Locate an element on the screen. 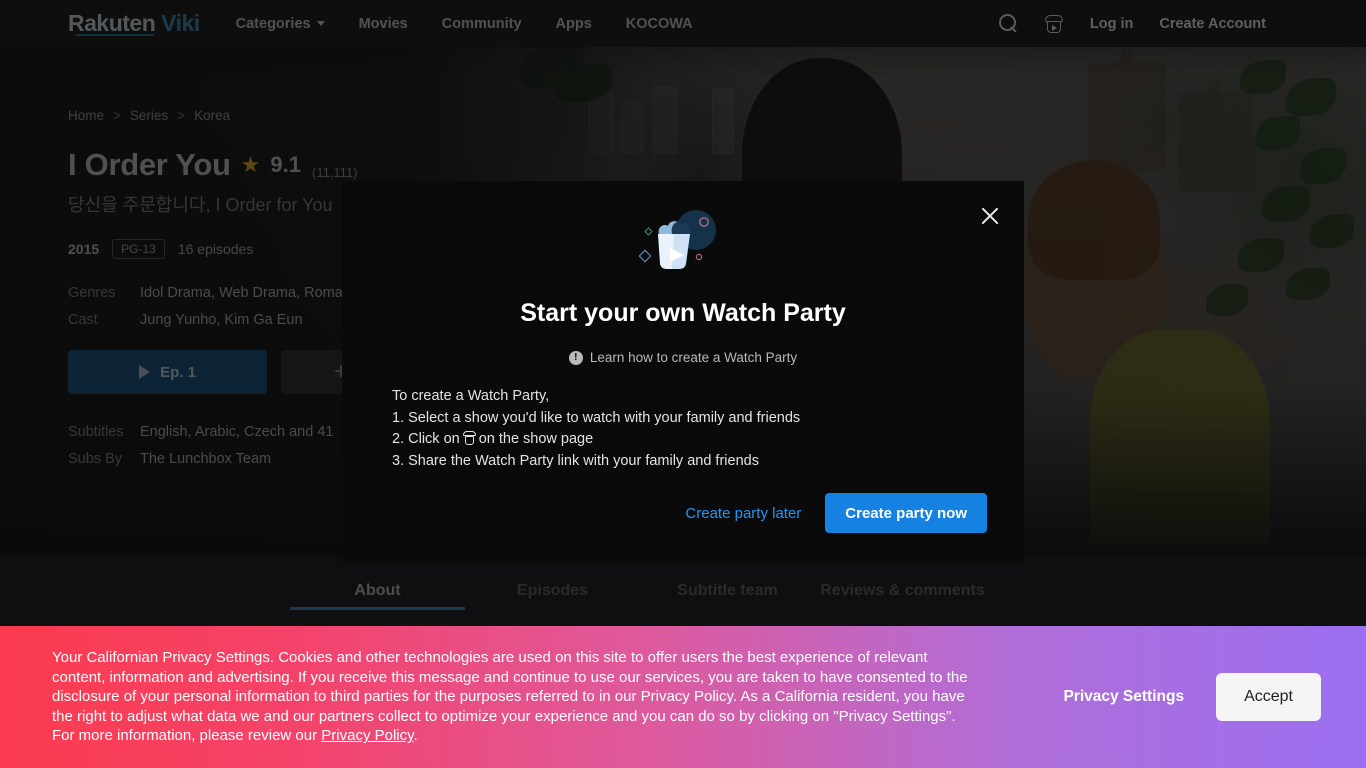 This screenshot has height=768, width=1366. privacy-period: . is located at coordinates (415, 736).